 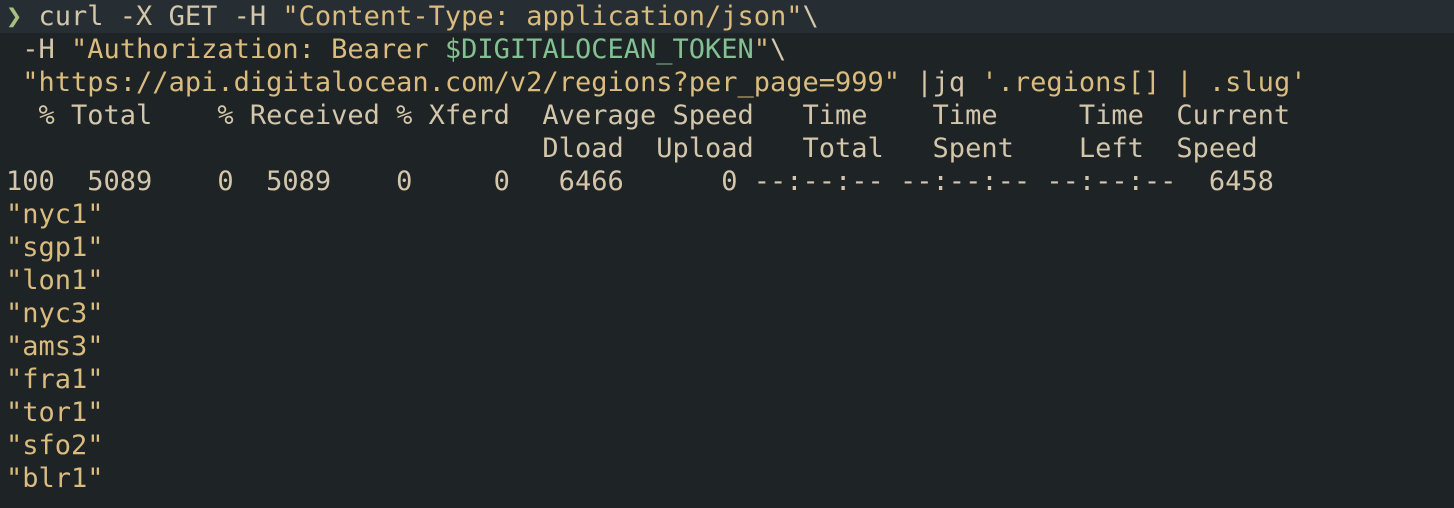 I want to click on output-line: "nyc1", so click(x=55, y=214).